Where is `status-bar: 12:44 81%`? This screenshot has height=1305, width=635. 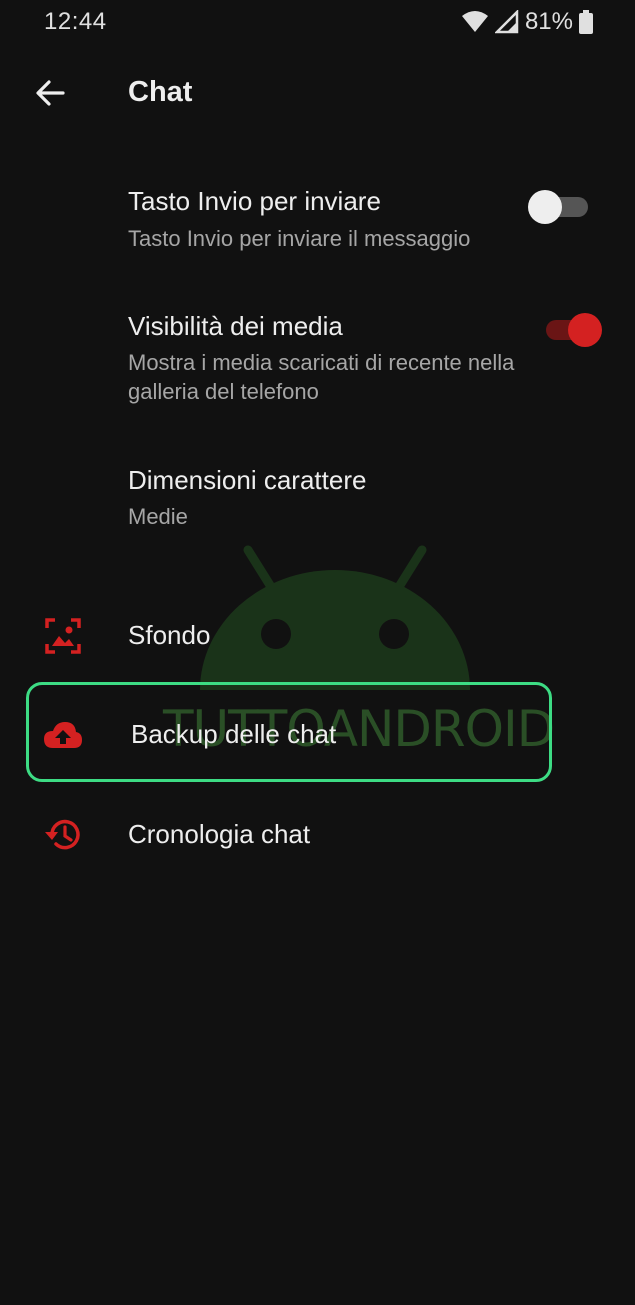 status-bar: 12:44 81% is located at coordinates (317, 22).